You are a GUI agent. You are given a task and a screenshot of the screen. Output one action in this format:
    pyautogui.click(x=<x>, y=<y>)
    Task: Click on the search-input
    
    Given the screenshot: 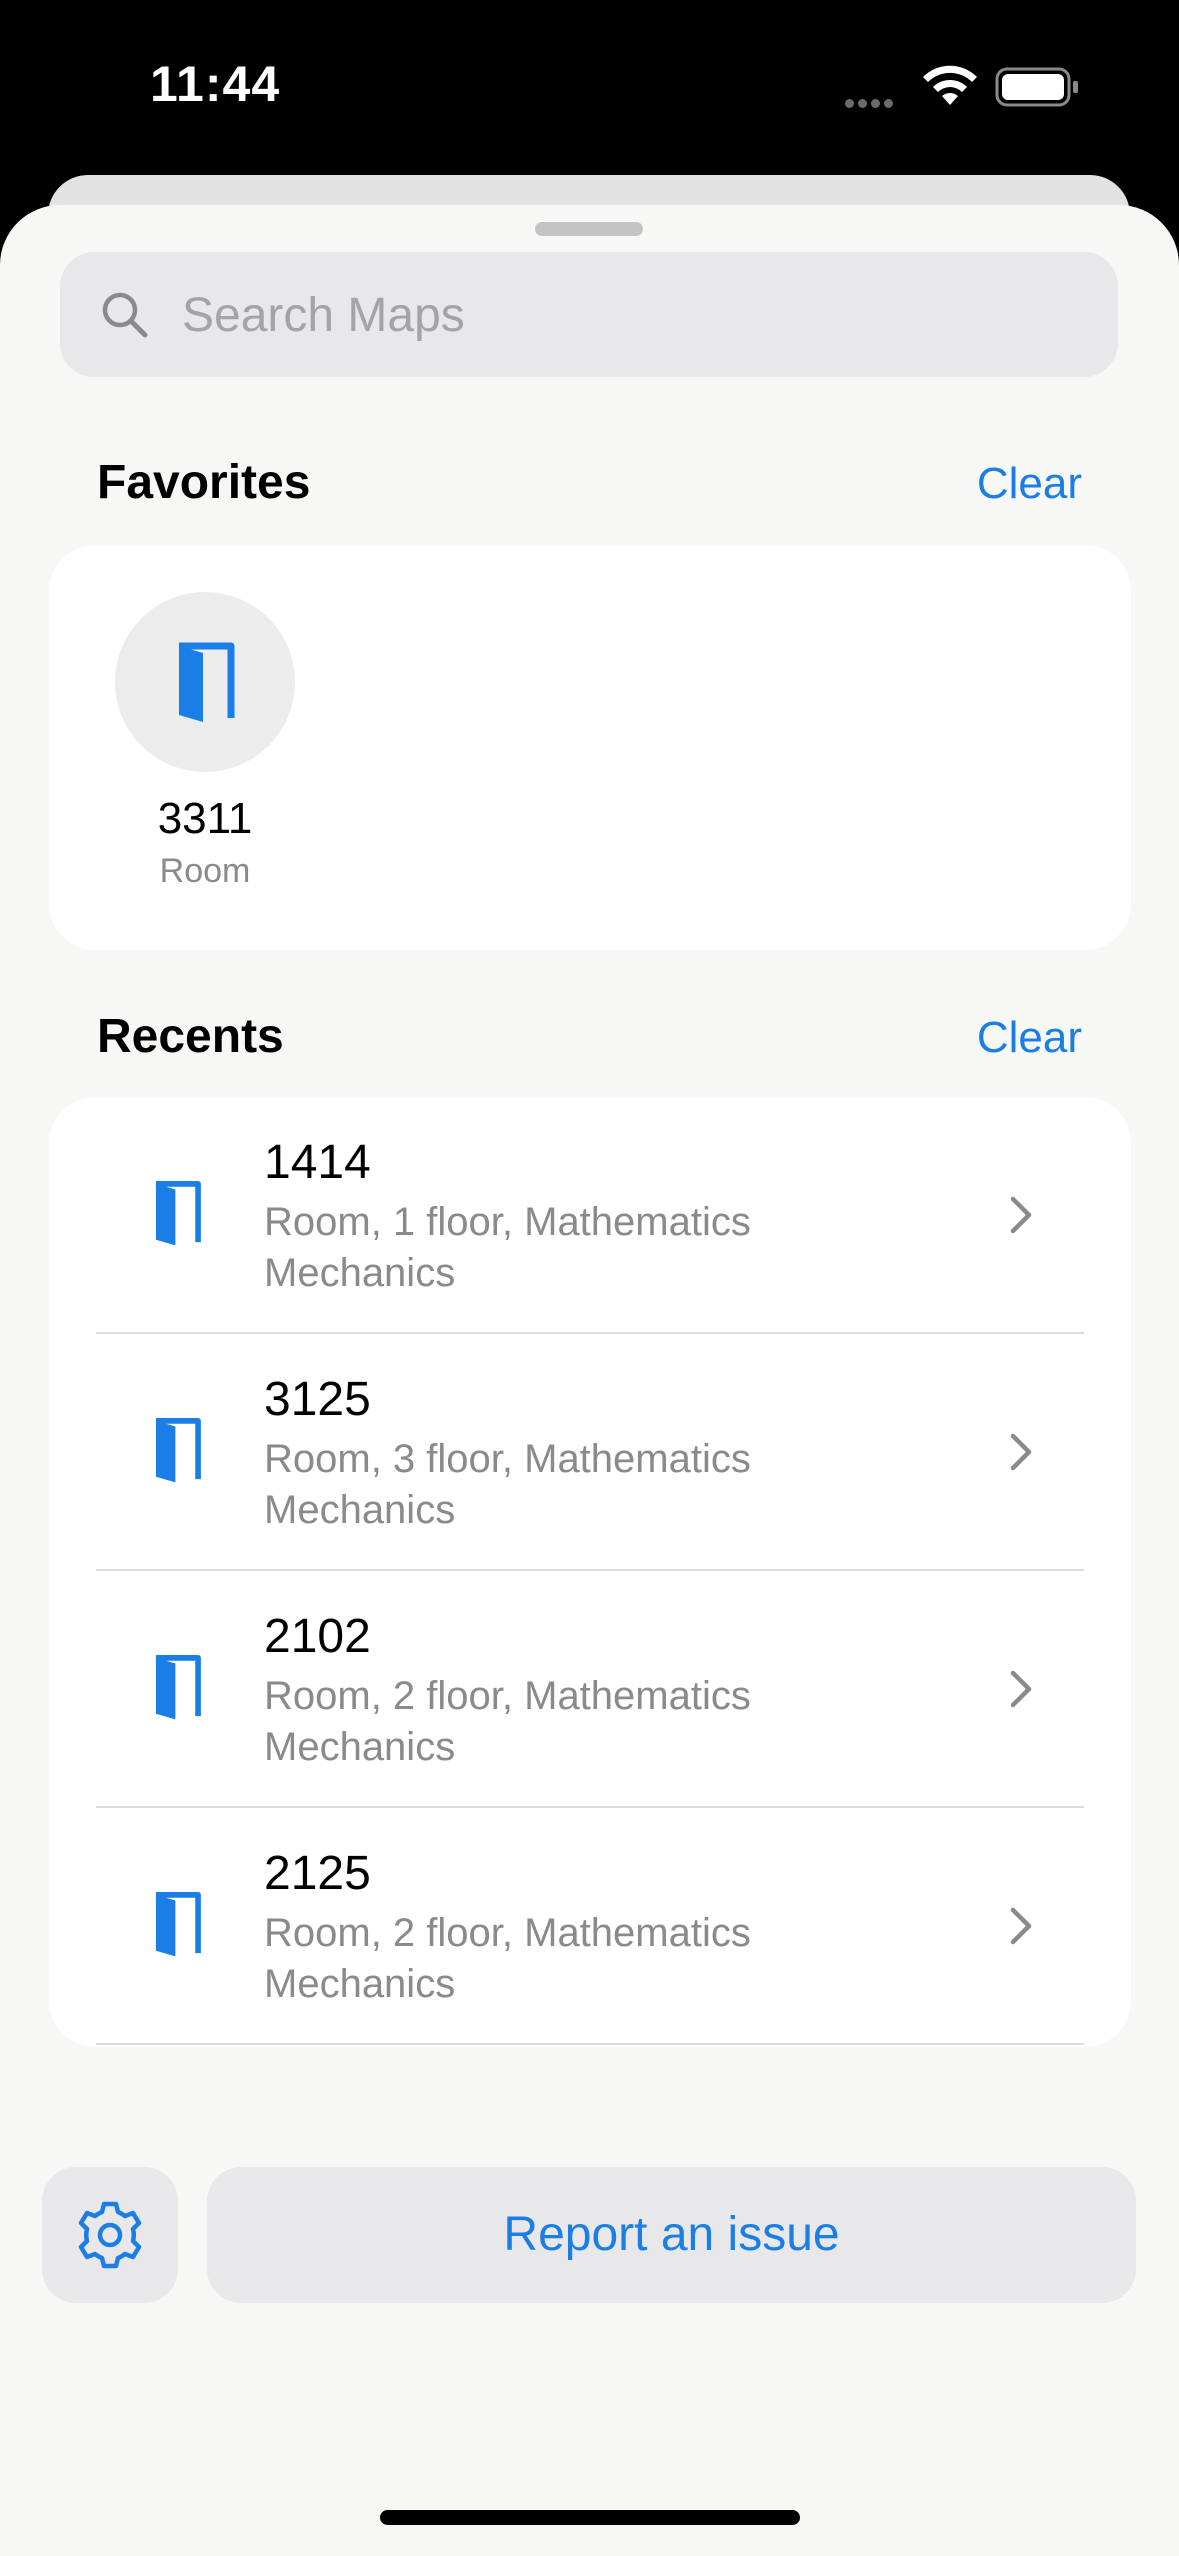 What is the action you would take?
    pyautogui.click(x=632, y=315)
    